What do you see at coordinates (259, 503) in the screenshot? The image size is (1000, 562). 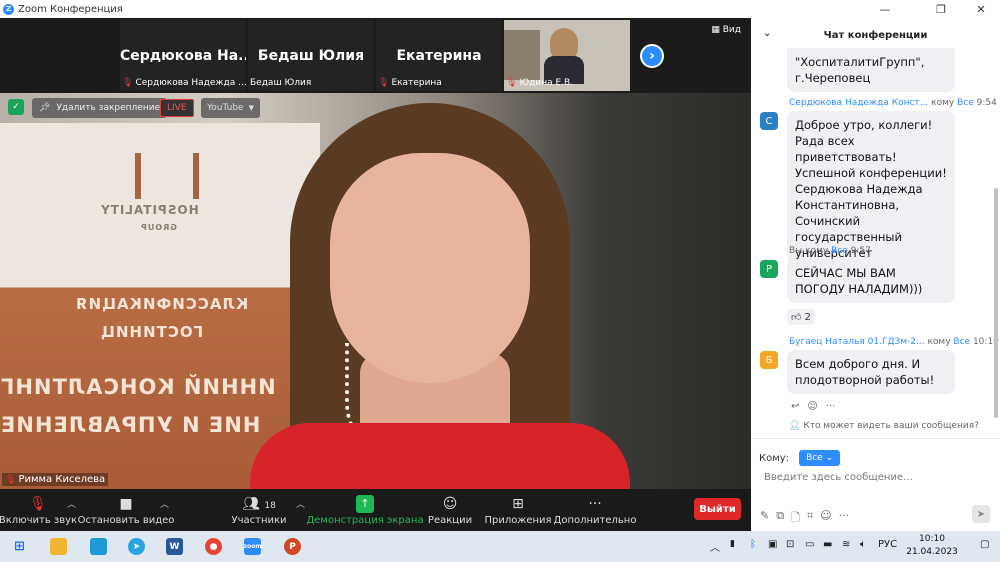 I see `participants-icon: 👥︎ 18` at bounding box center [259, 503].